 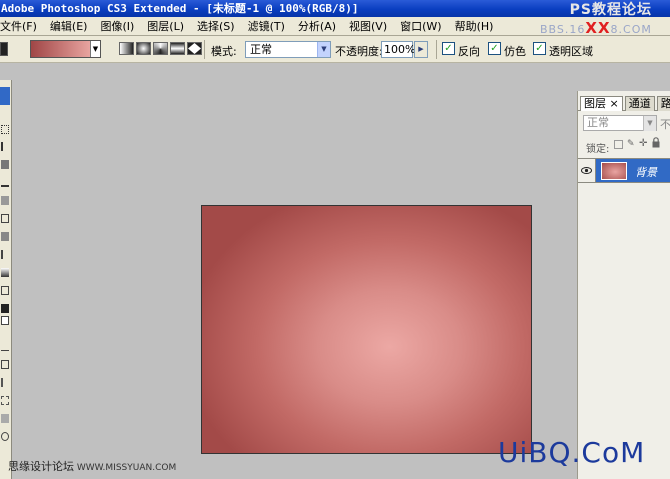 What do you see at coordinates (368, 26) in the screenshot?
I see `menu-view: 视图(V)` at bounding box center [368, 26].